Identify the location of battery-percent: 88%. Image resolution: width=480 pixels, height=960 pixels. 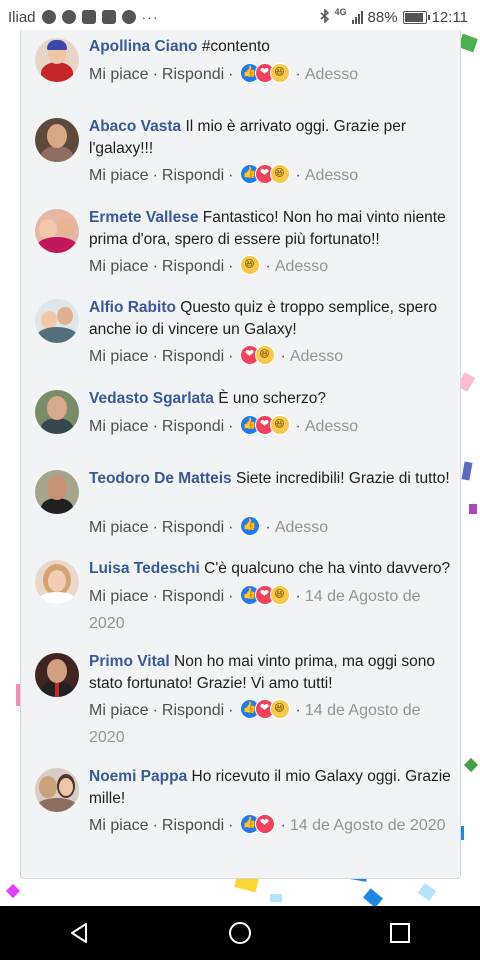
(382, 17).